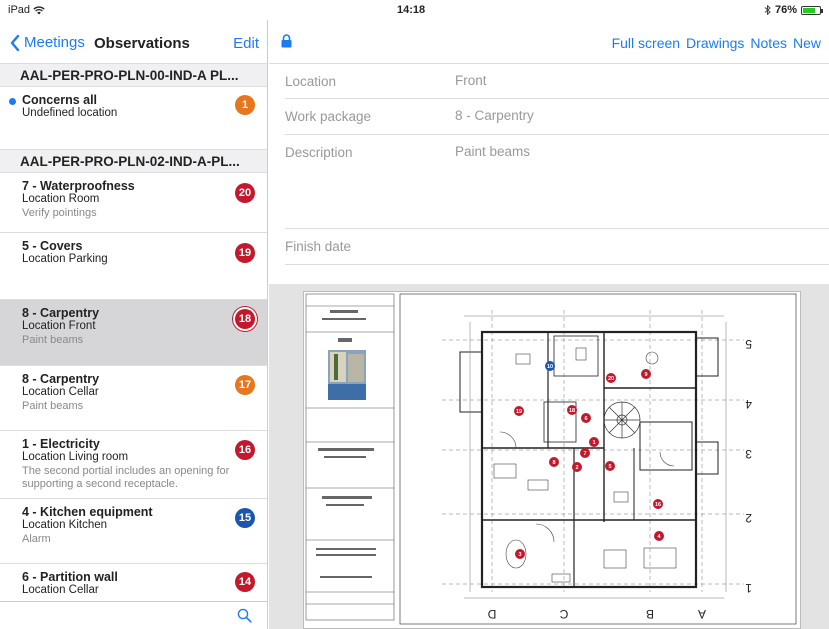 This screenshot has height=629, width=829. I want to click on item-badge: 17, so click(245, 385).